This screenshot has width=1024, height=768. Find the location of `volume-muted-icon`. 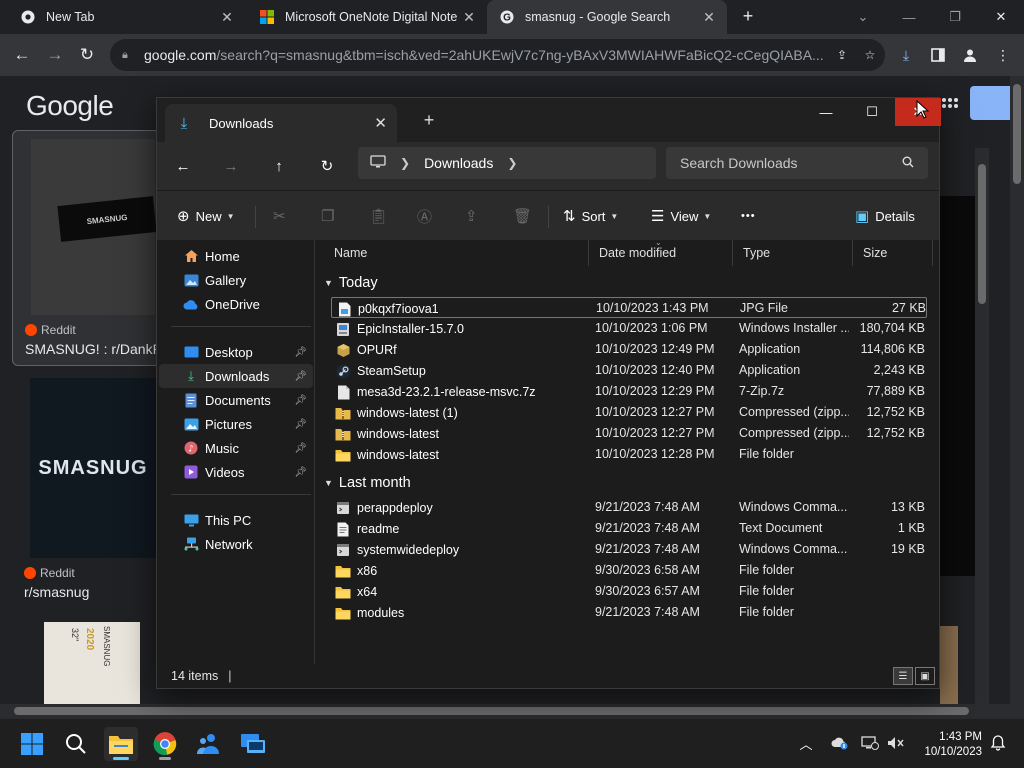

volume-muted-icon is located at coordinates (896, 743).